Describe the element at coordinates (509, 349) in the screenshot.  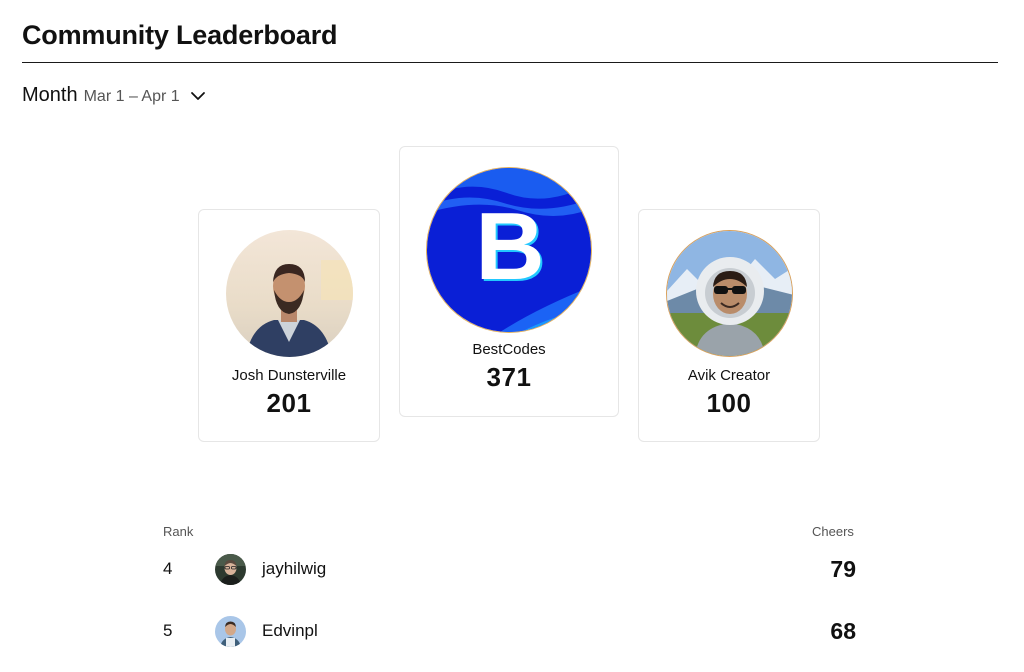
I see `podium-name: BestCodes` at that location.